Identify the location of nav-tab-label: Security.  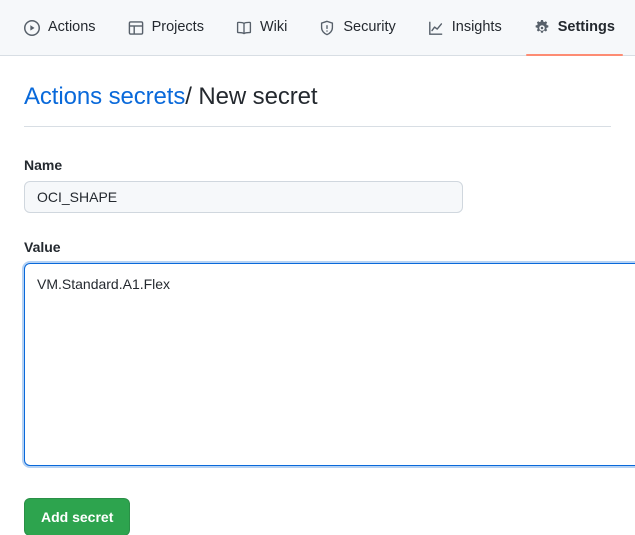
(369, 27).